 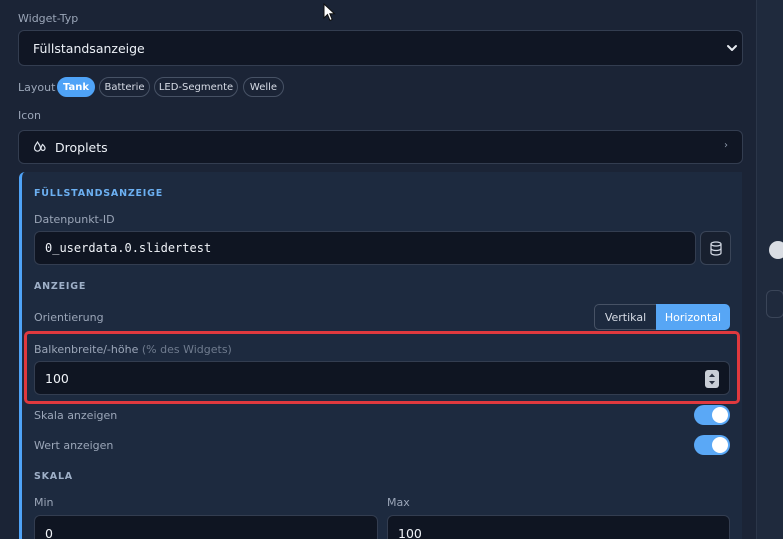 I want to click on layout-option-welle: Welle, so click(x=263, y=87).